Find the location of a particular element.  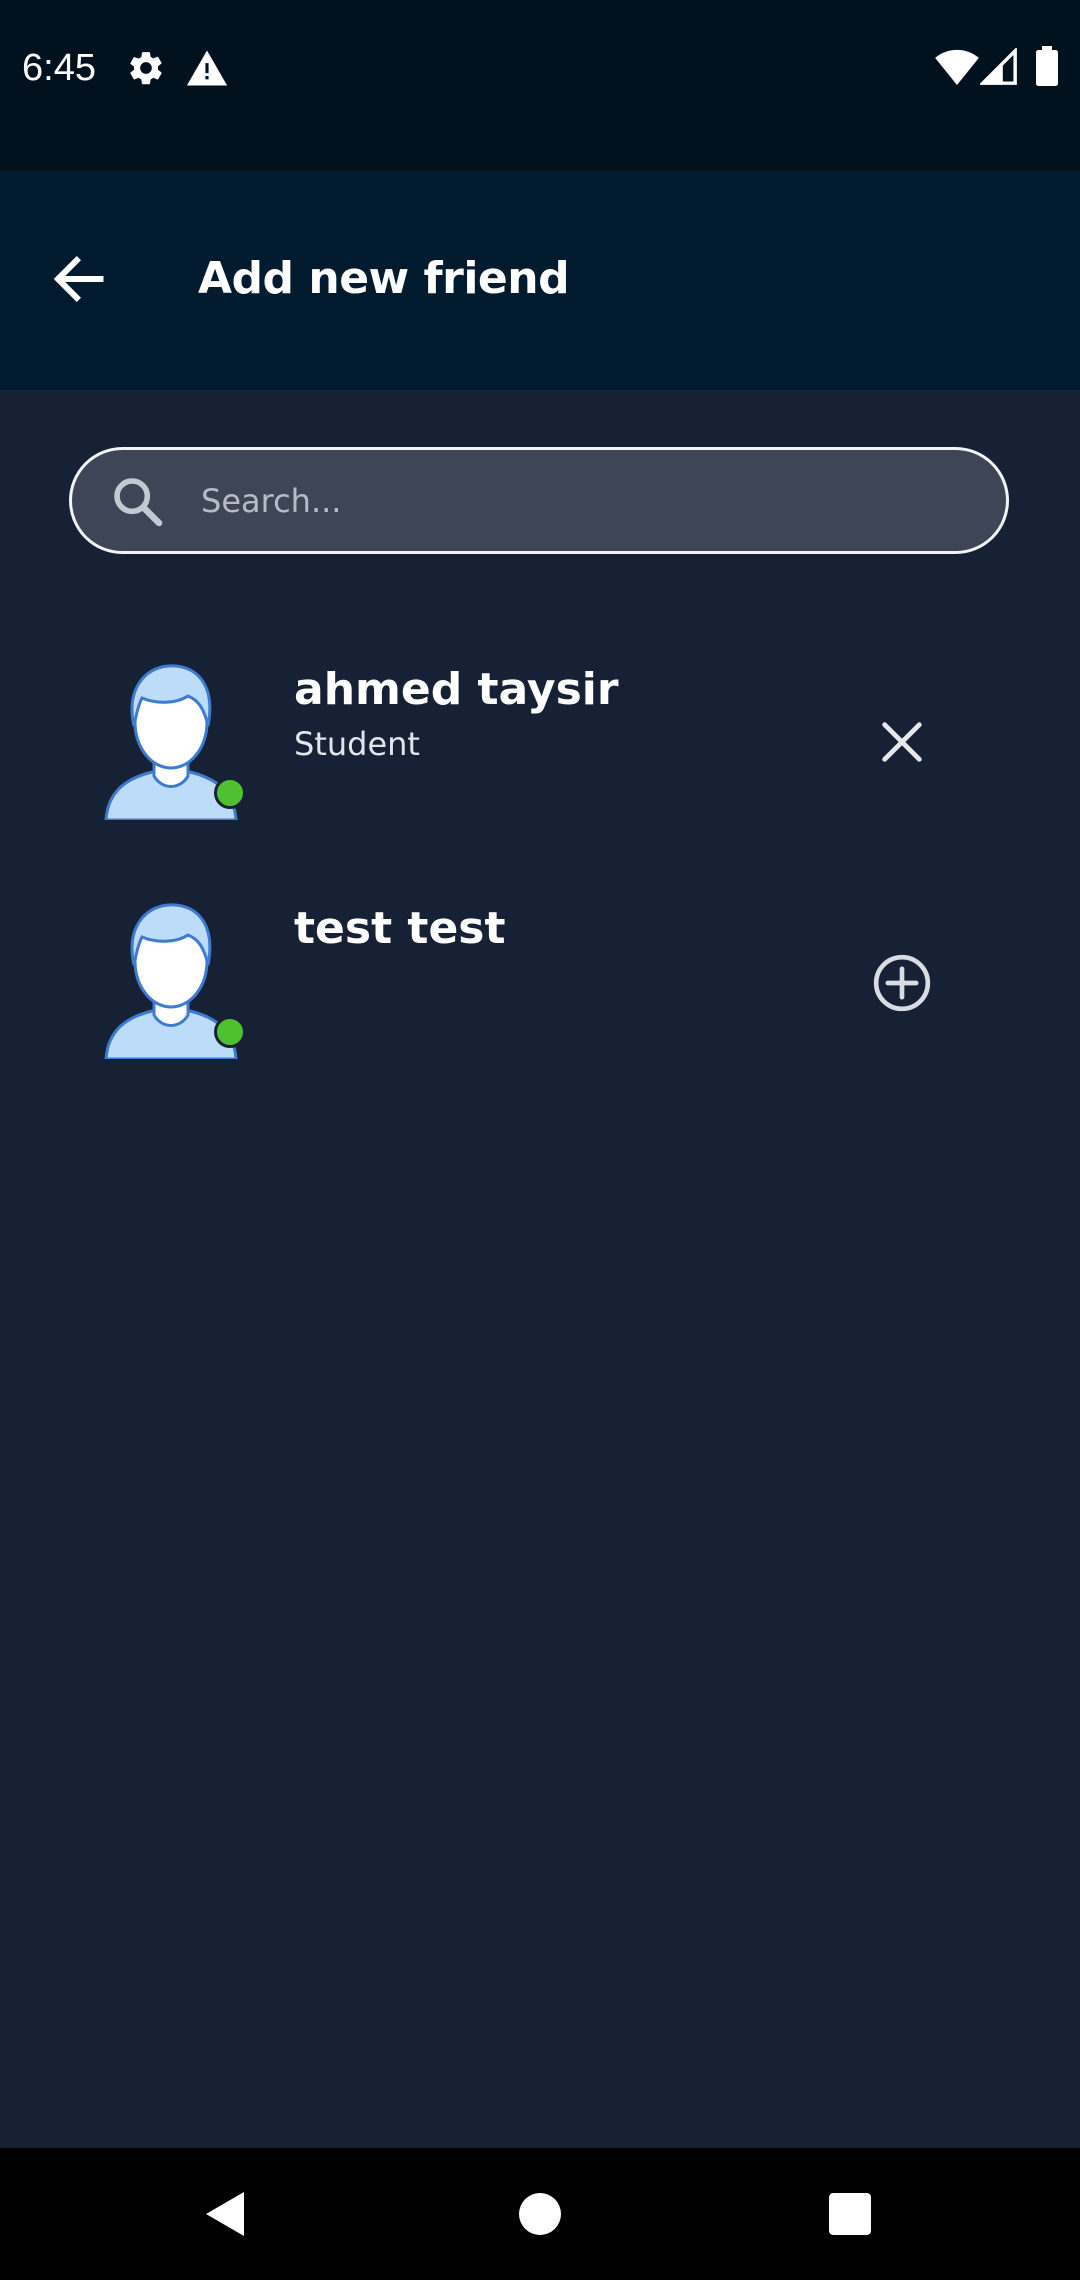

gear-icon is located at coordinates (146, 70).